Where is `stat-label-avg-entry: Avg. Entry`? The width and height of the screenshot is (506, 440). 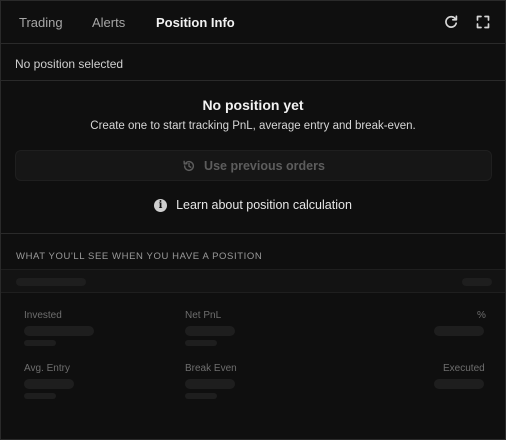 stat-label-avg-entry: Avg. Entry is located at coordinates (47, 368).